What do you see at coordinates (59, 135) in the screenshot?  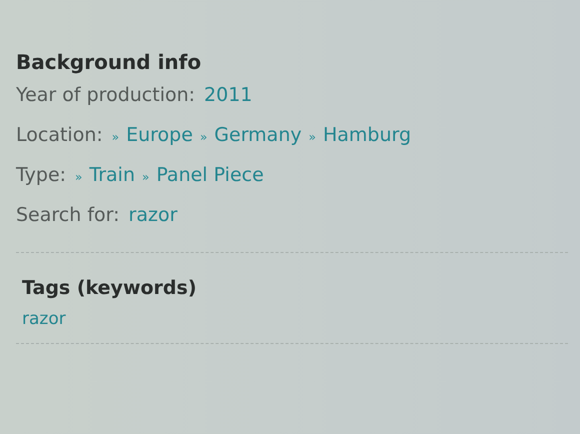 I see `field-label: Location:` at bounding box center [59, 135].